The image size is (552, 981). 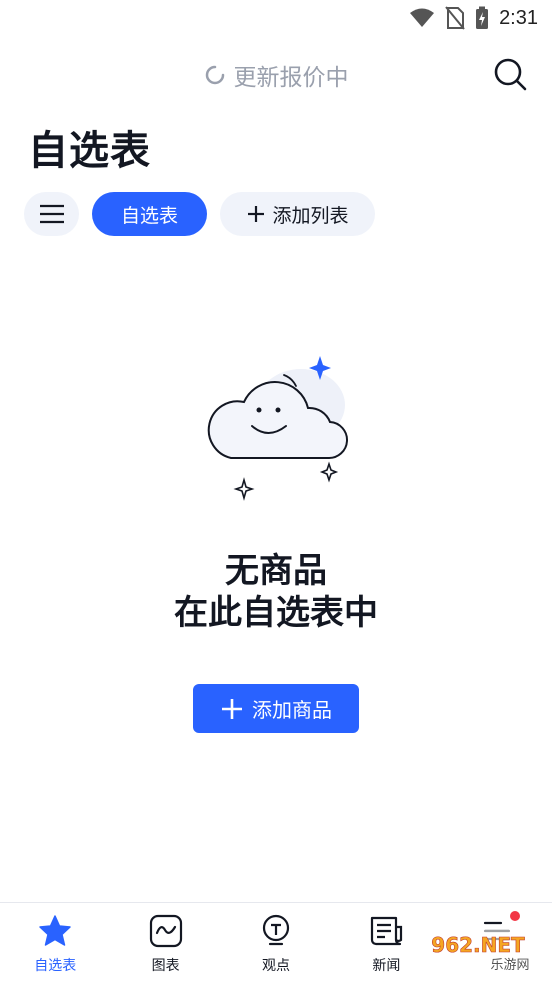 I want to click on nav-label-ideas: 观点, so click(x=276, y=966).